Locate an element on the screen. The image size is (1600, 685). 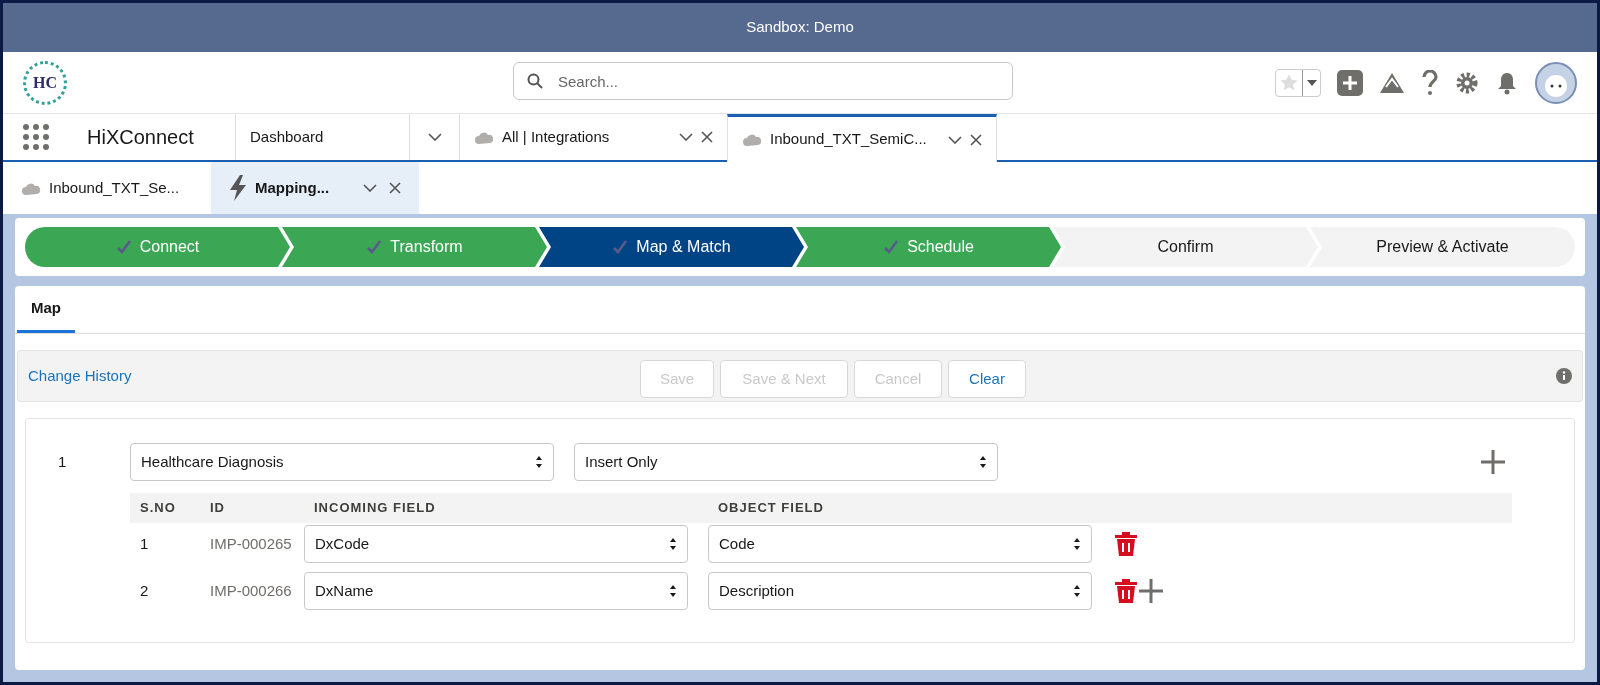
row-number: 1 is located at coordinates (144, 543).